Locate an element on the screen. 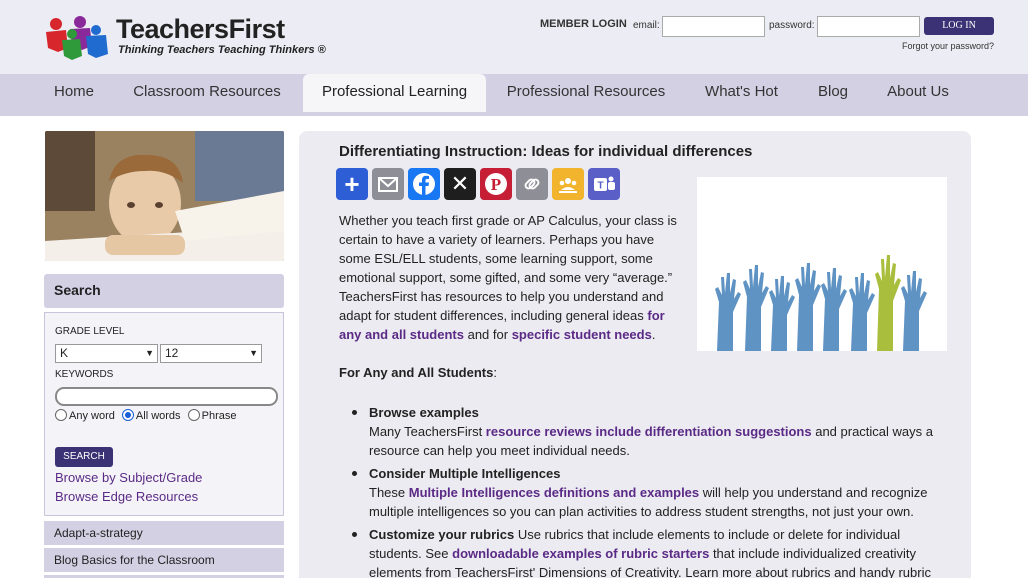  x-icon: ✕ is located at coordinates (460, 184).